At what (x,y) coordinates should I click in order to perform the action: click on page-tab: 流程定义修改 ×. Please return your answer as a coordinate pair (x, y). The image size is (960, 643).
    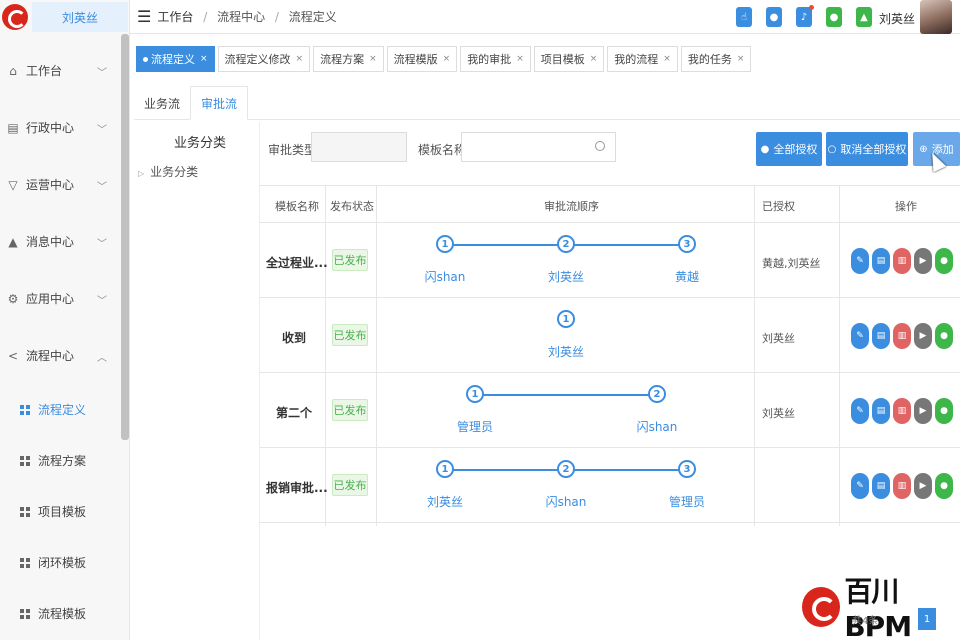
    Looking at the image, I should click on (264, 59).